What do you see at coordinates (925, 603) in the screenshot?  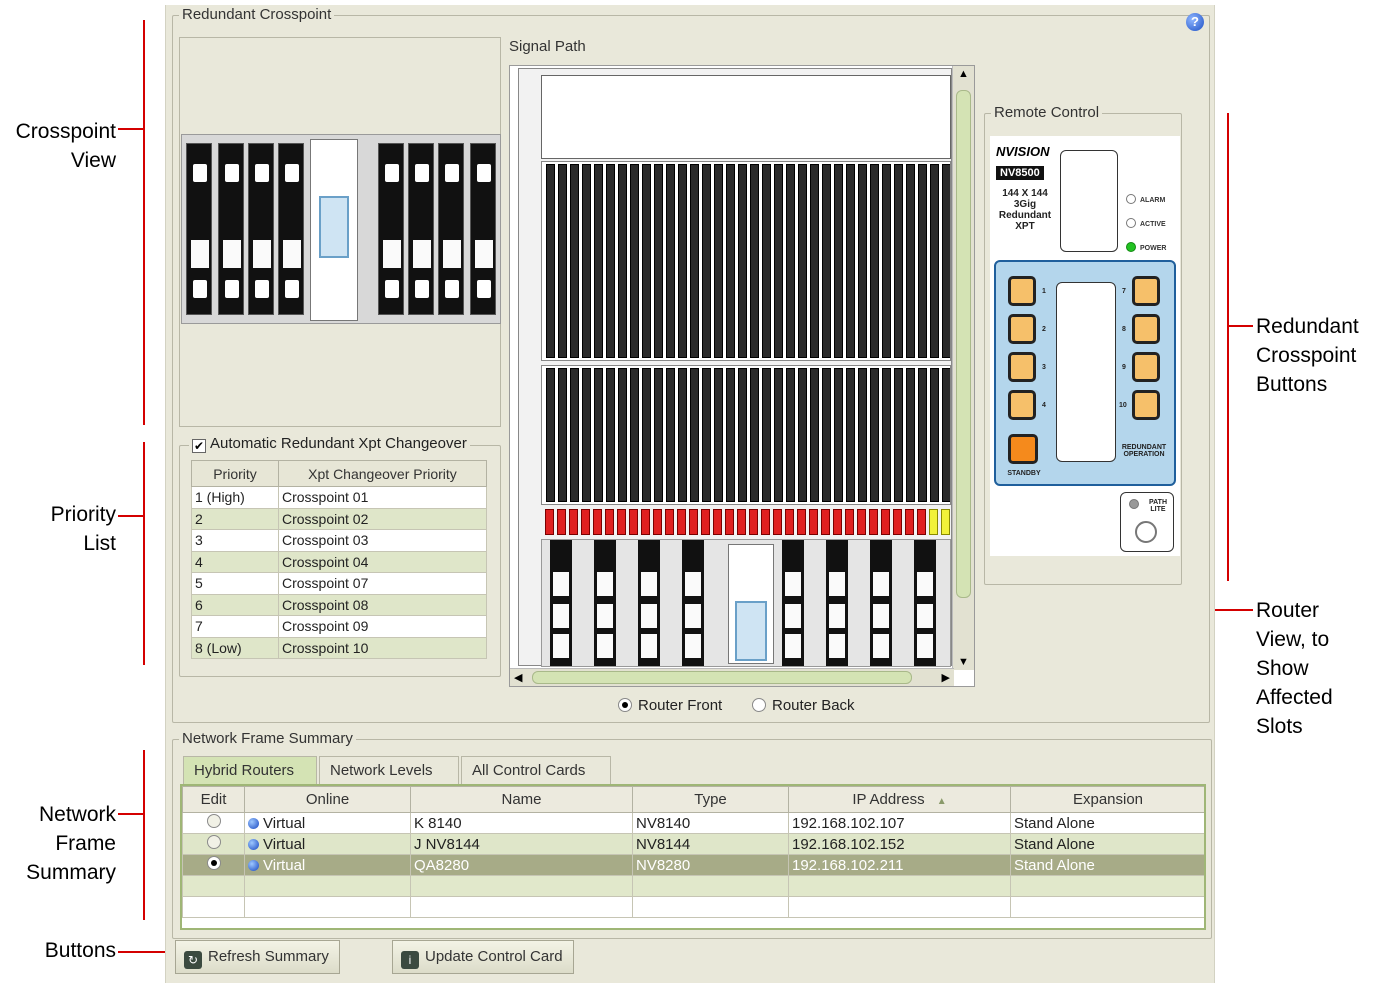 I see `router-crosspoint-card` at bounding box center [925, 603].